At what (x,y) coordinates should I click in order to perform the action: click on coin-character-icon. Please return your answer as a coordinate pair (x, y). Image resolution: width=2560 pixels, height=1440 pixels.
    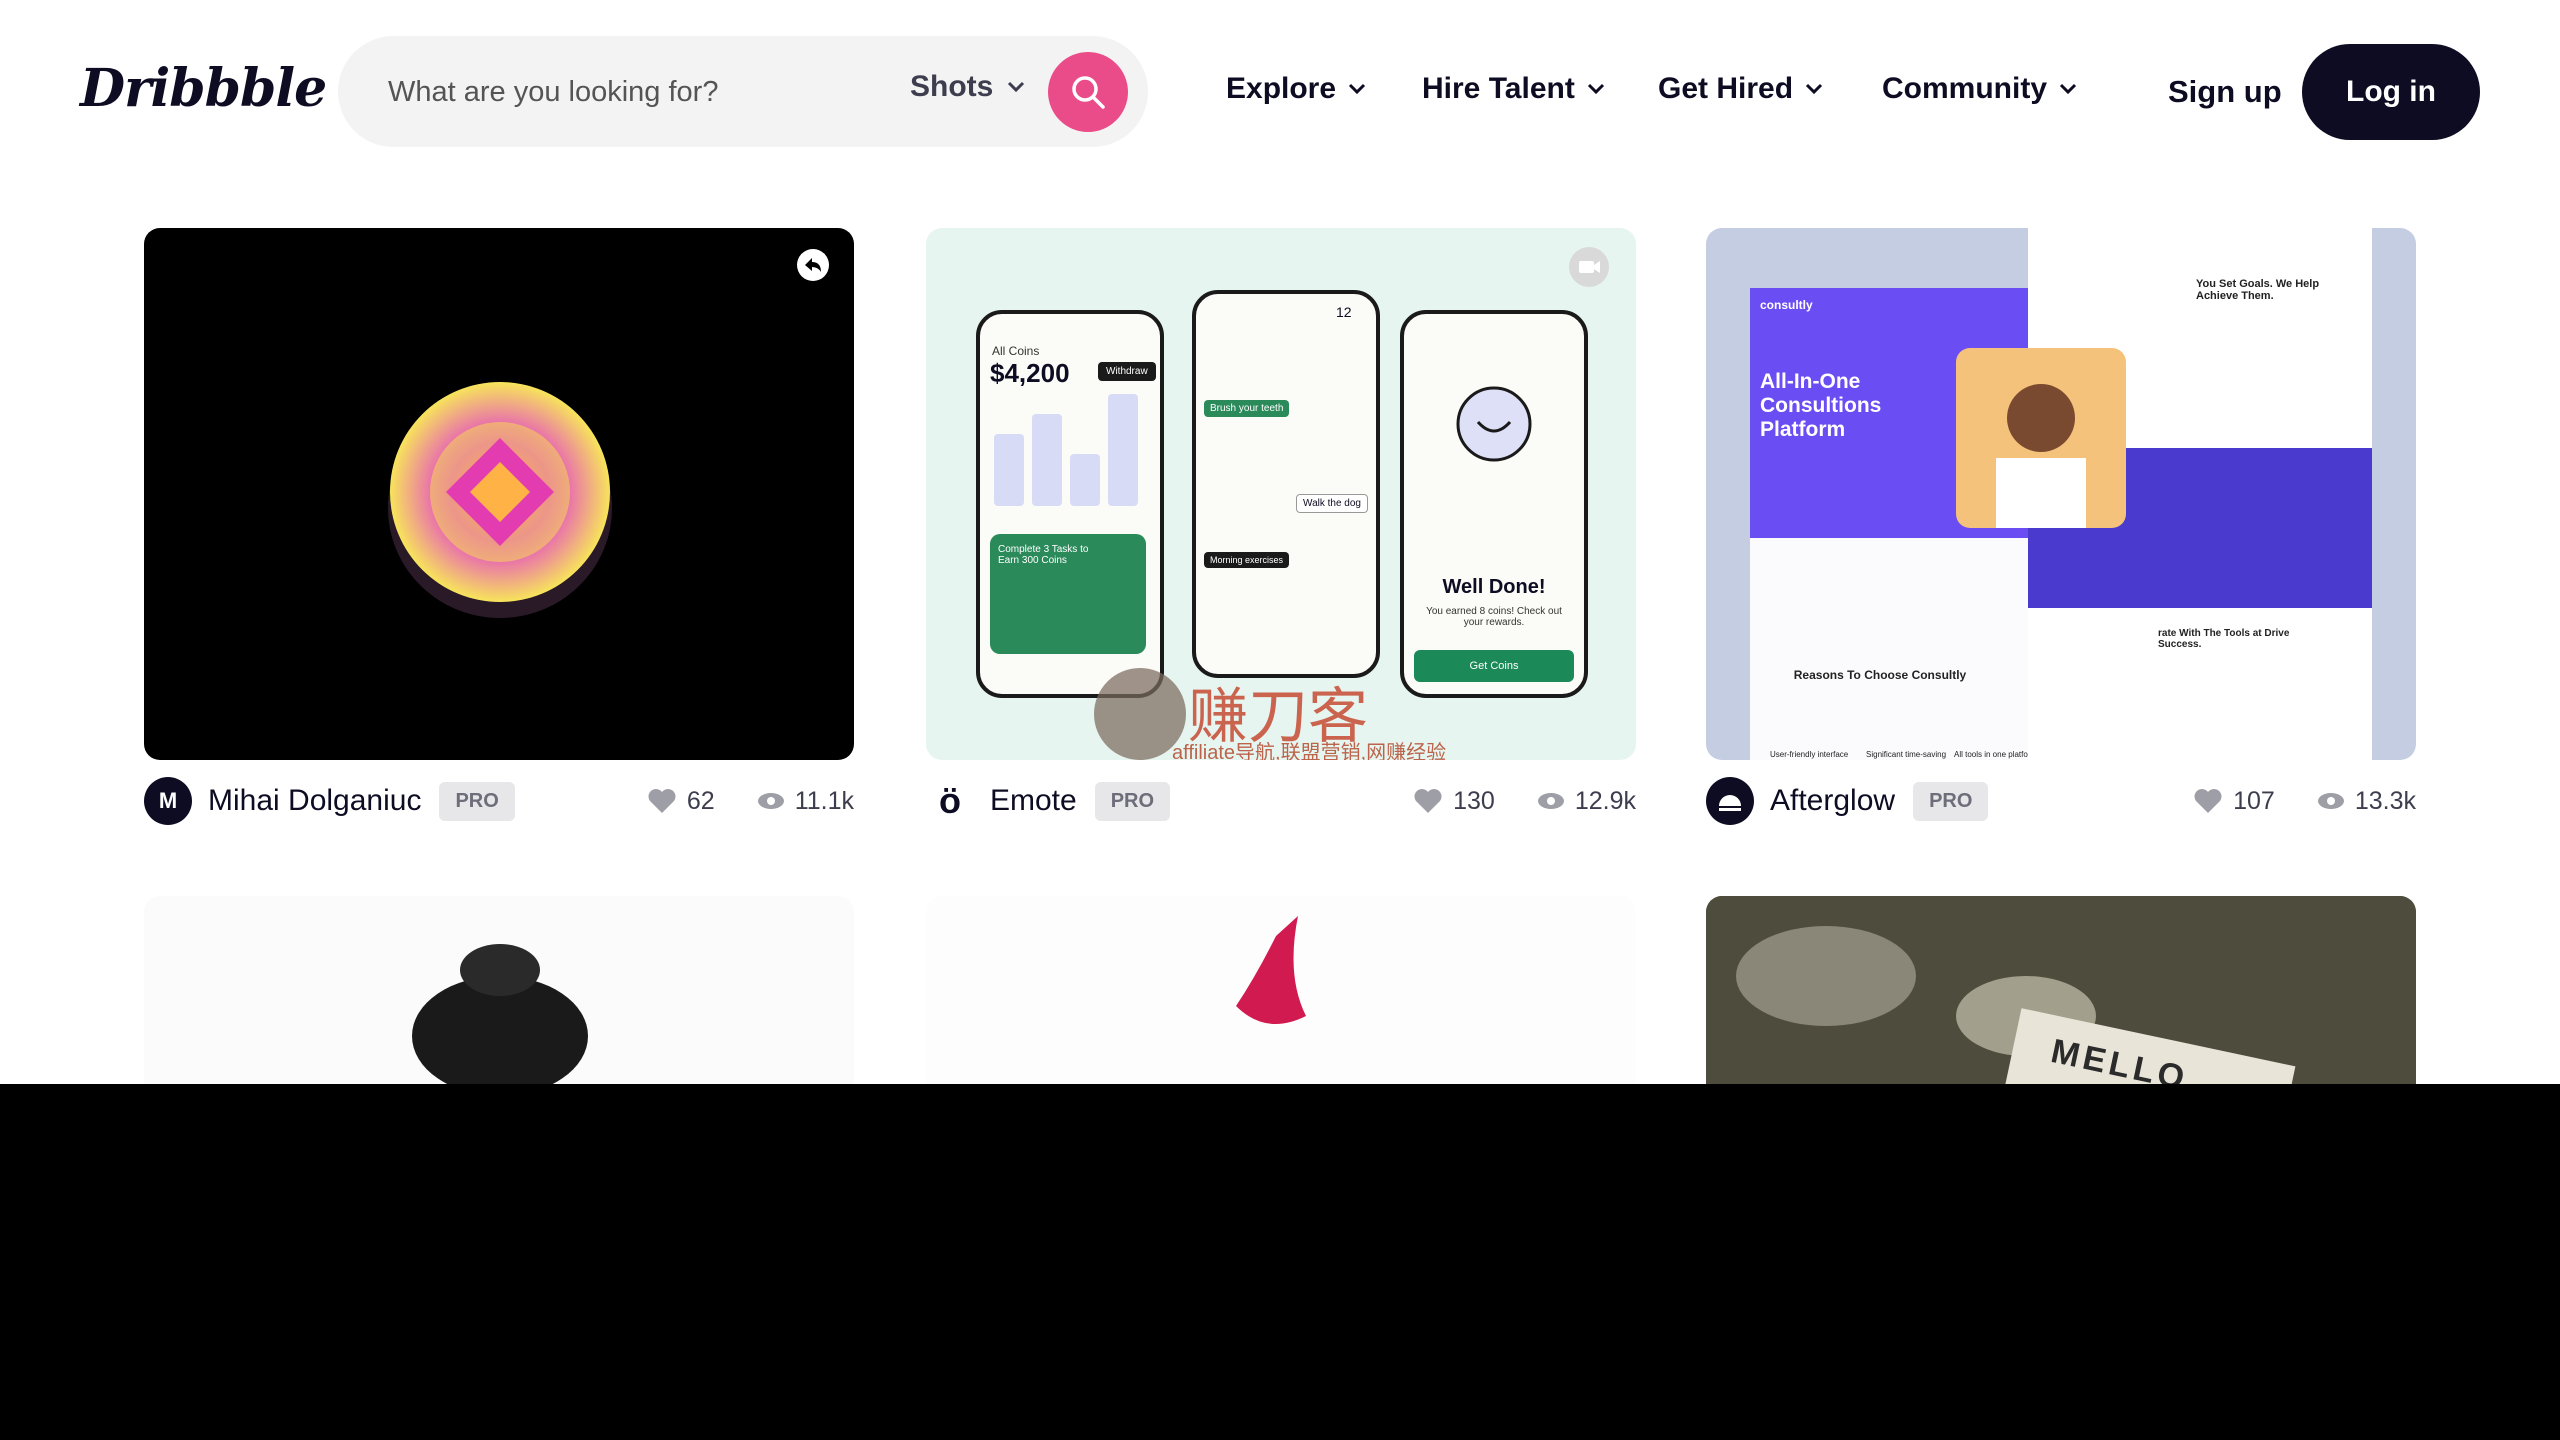
    Looking at the image, I should click on (1494, 424).